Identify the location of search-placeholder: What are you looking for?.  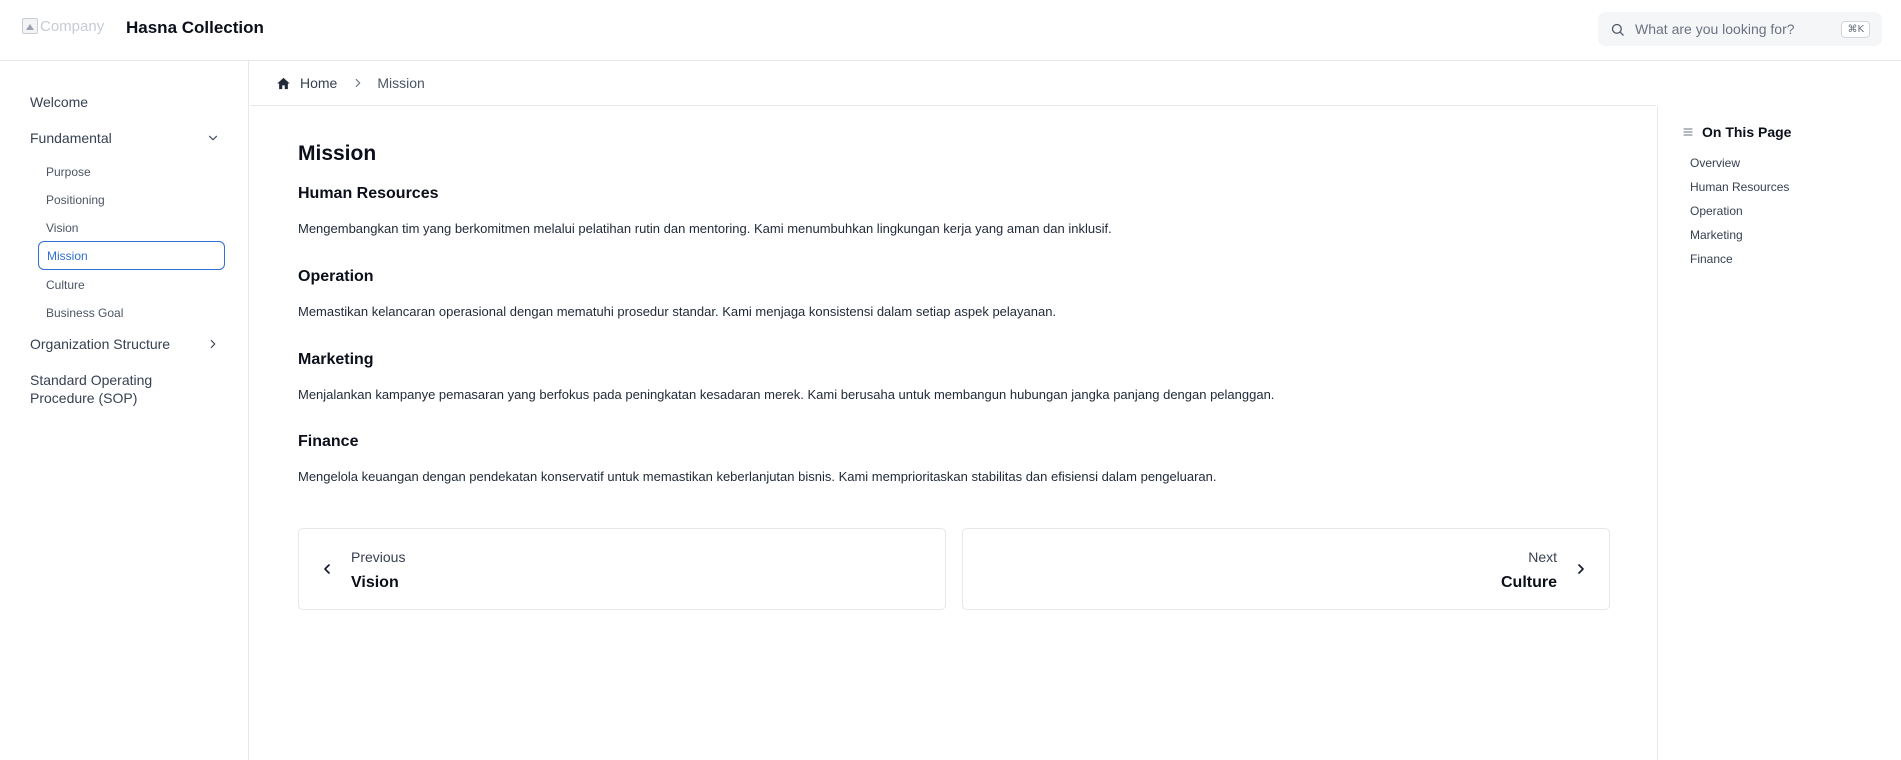
(1738, 29).